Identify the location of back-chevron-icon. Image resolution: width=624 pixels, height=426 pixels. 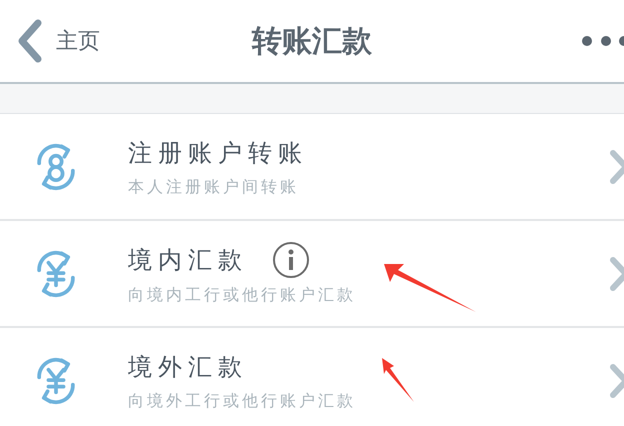
(30, 41).